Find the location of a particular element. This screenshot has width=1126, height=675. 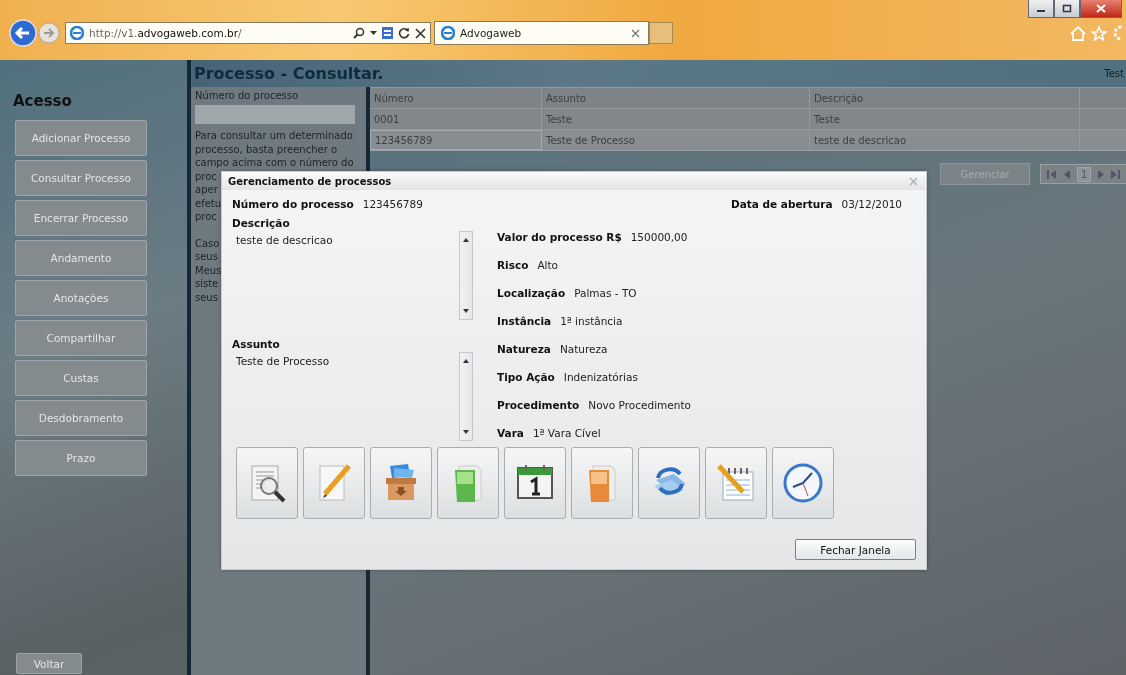

field-label: Instância is located at coordinates (524, 320).